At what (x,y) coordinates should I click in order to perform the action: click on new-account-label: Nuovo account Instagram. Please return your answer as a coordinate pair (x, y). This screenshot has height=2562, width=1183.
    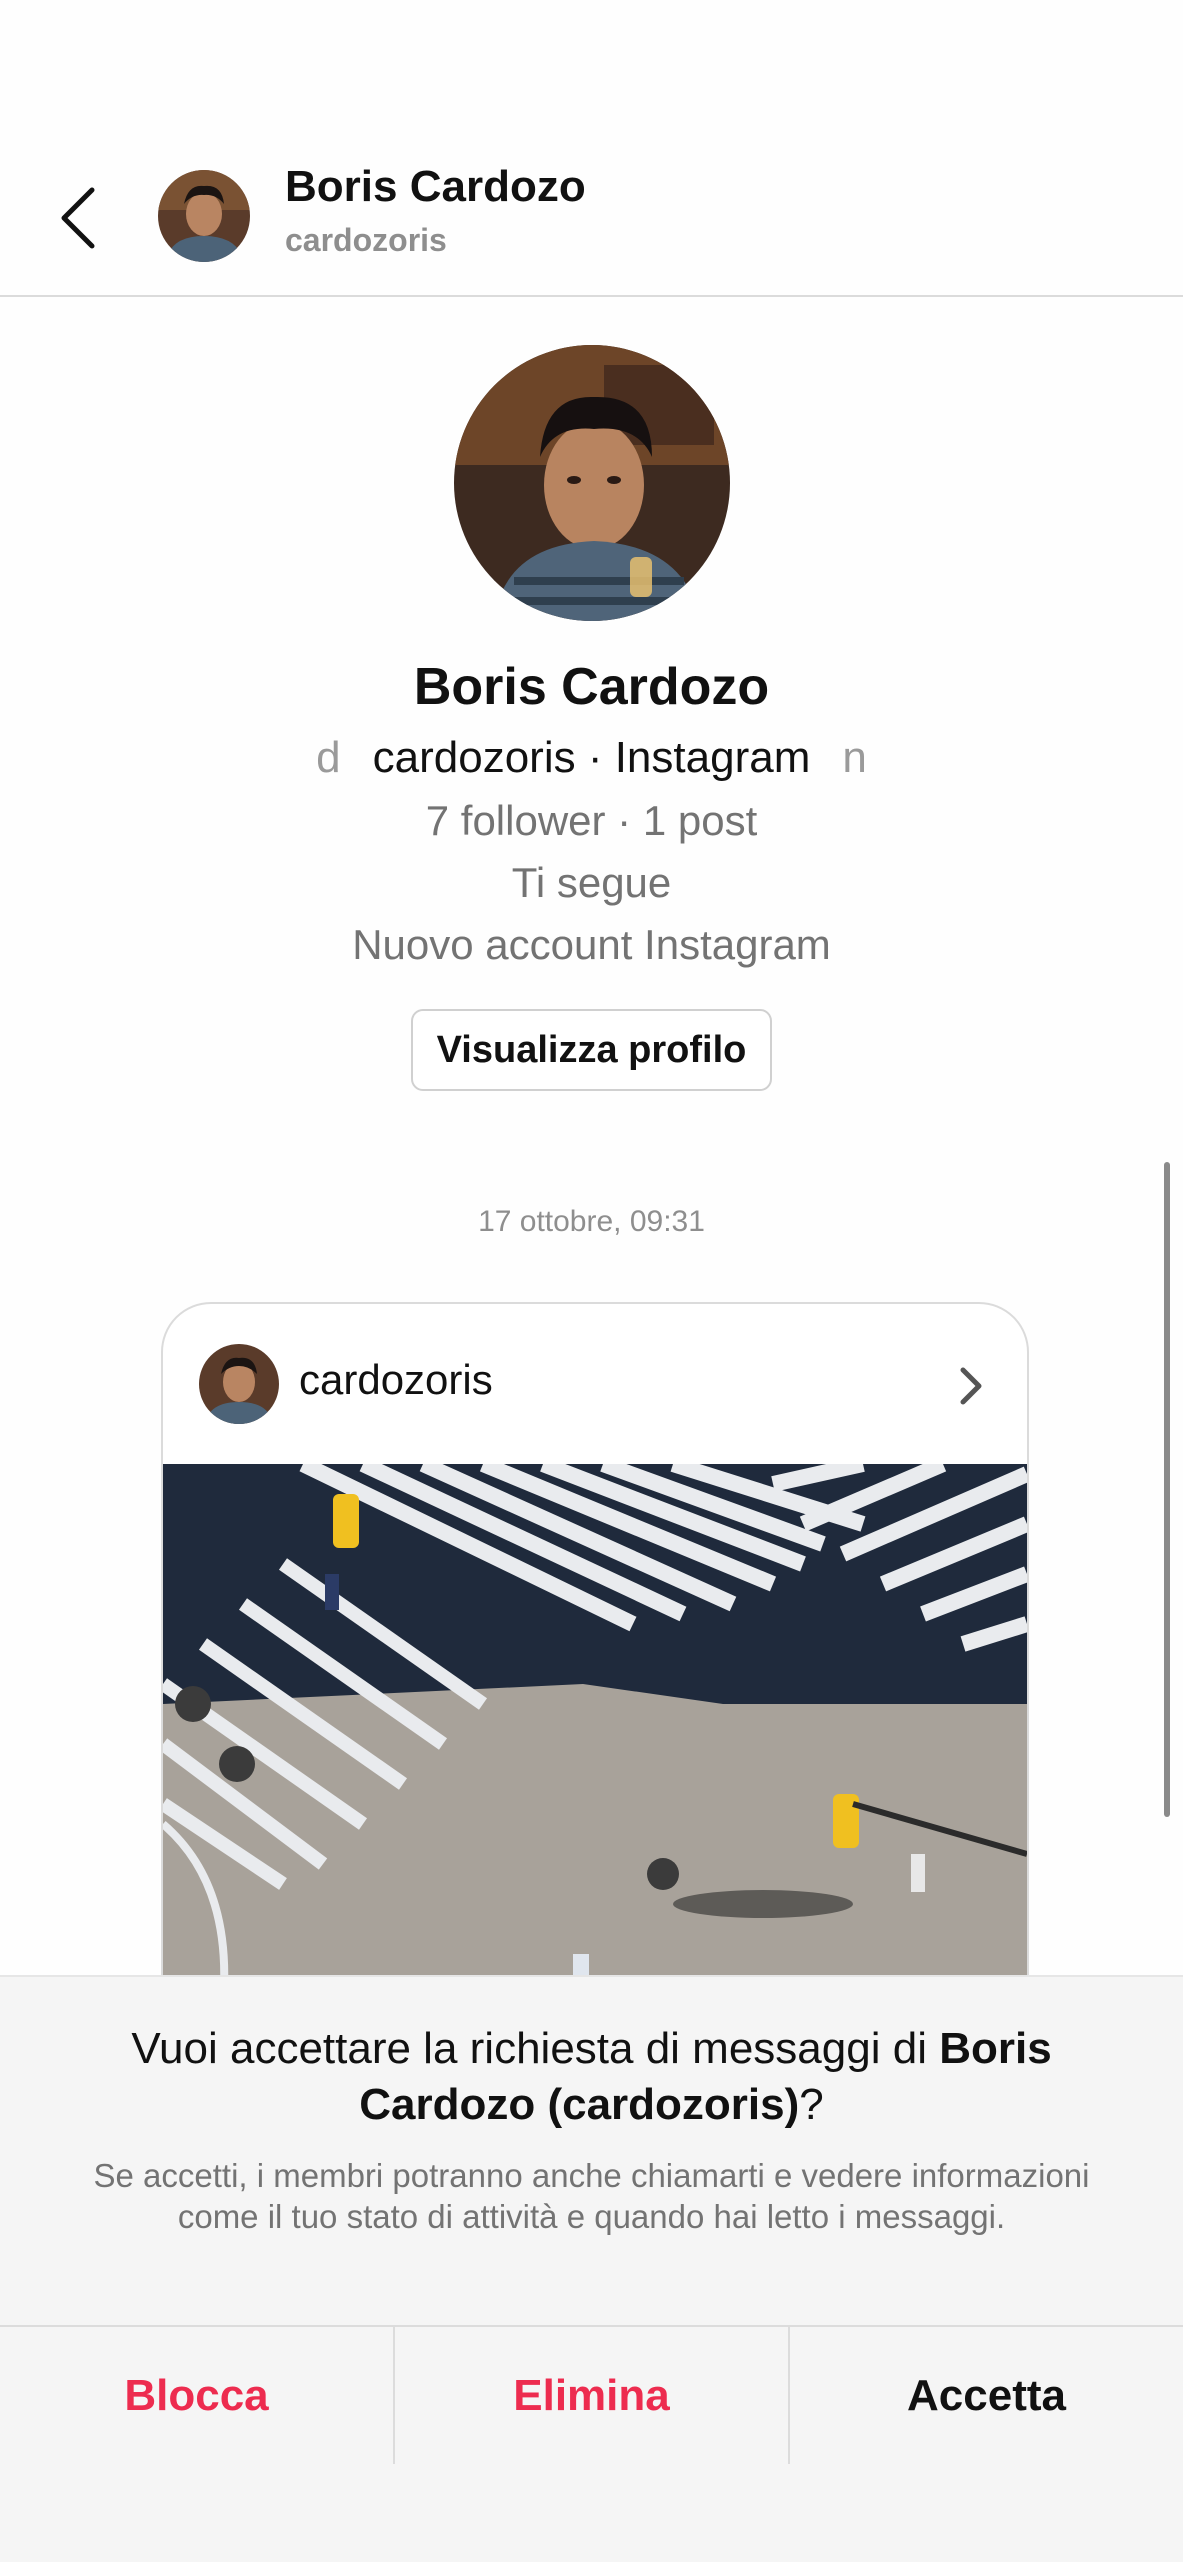
    Looking at the image, I should click on (591, 944).